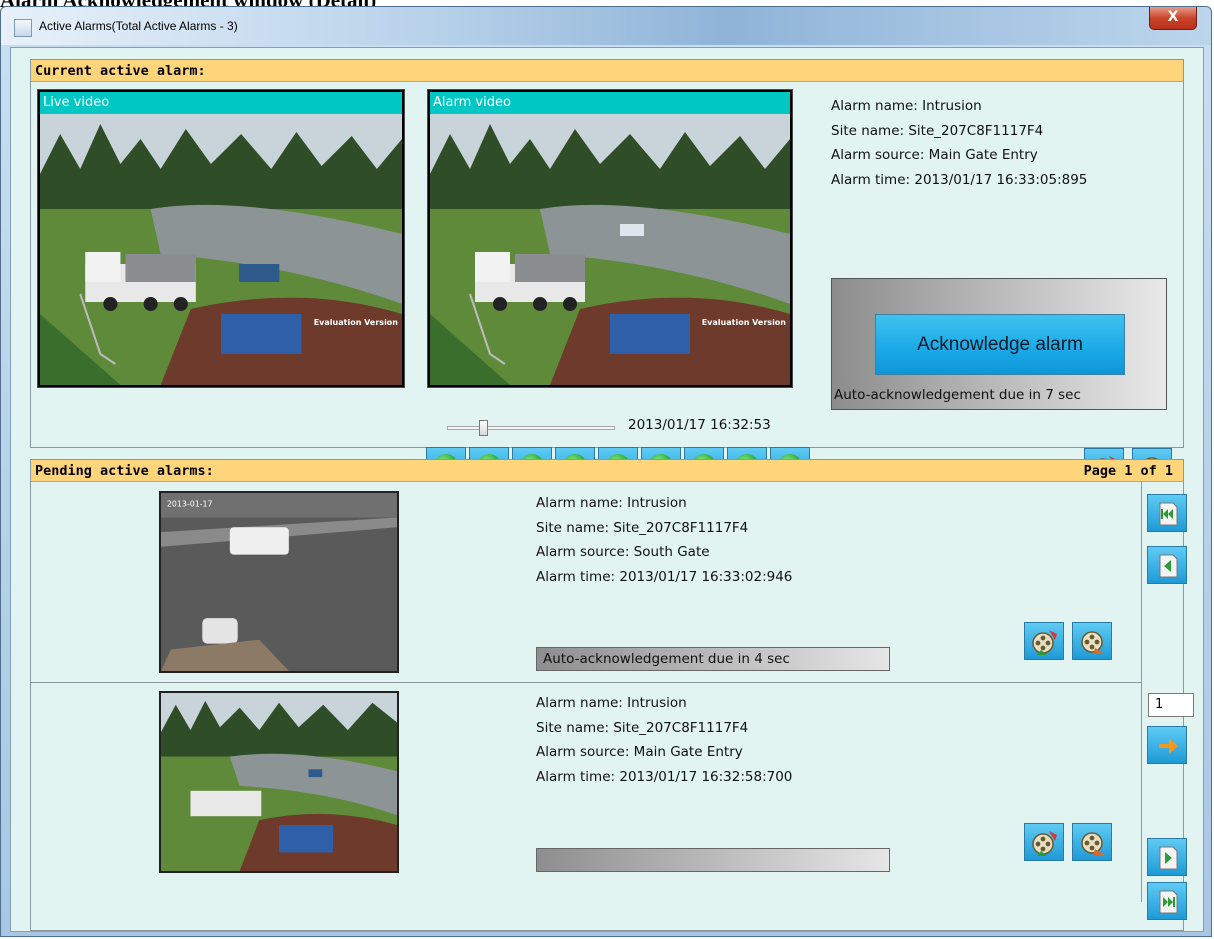 This screenshot has height=939, width=1214. What do you see at coordinates (906, 106) in the screenshot?
I see `current-alarm-name: Alarm name: Intrusion` at bounding box center [906, 106].